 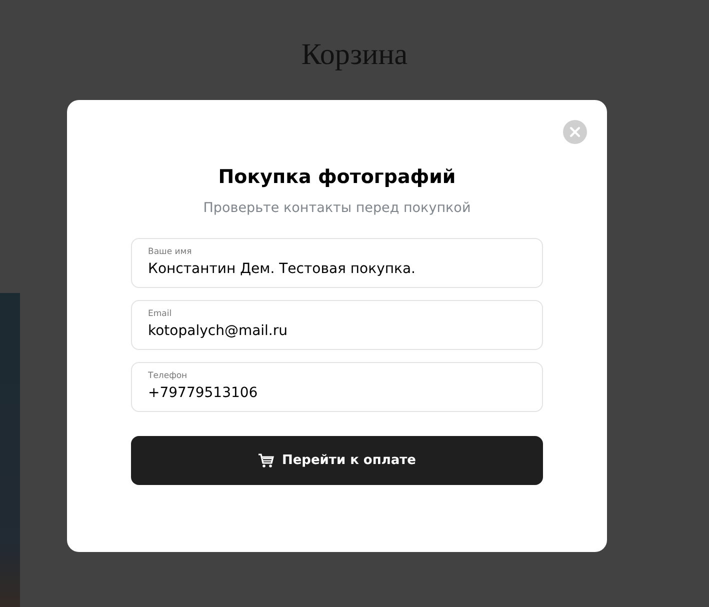 I want to click on field-label: Телефон, so click(x=168, y=376).